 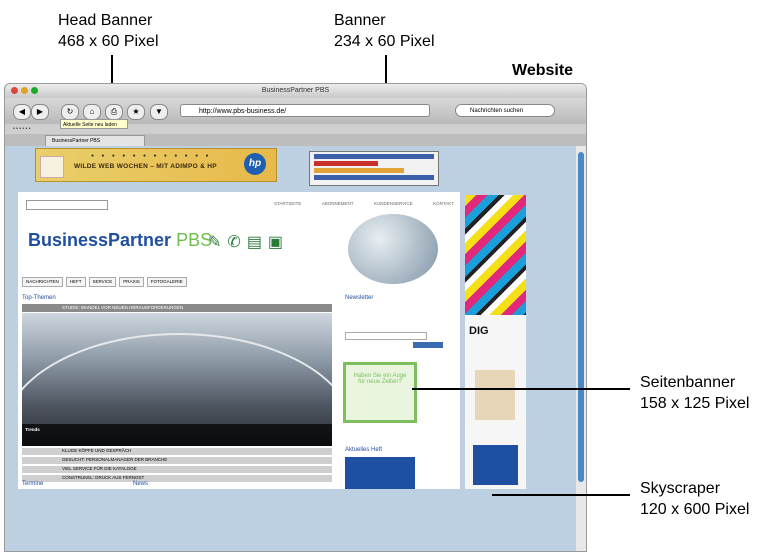 I want to click on skyscraper-callout: Skyscraper 120 x 600 Pixel, so click(x=694, y=499).